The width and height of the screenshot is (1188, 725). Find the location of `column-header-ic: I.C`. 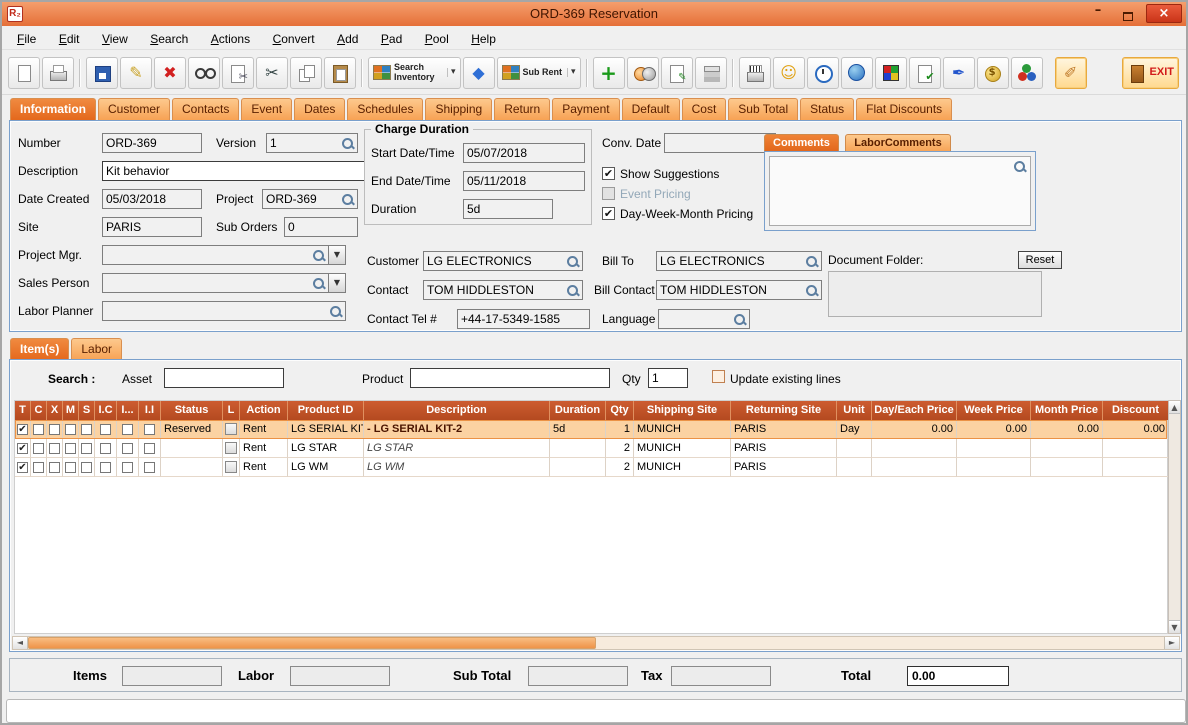

column-header-ic: I.C is located at coordinates (106, 410).